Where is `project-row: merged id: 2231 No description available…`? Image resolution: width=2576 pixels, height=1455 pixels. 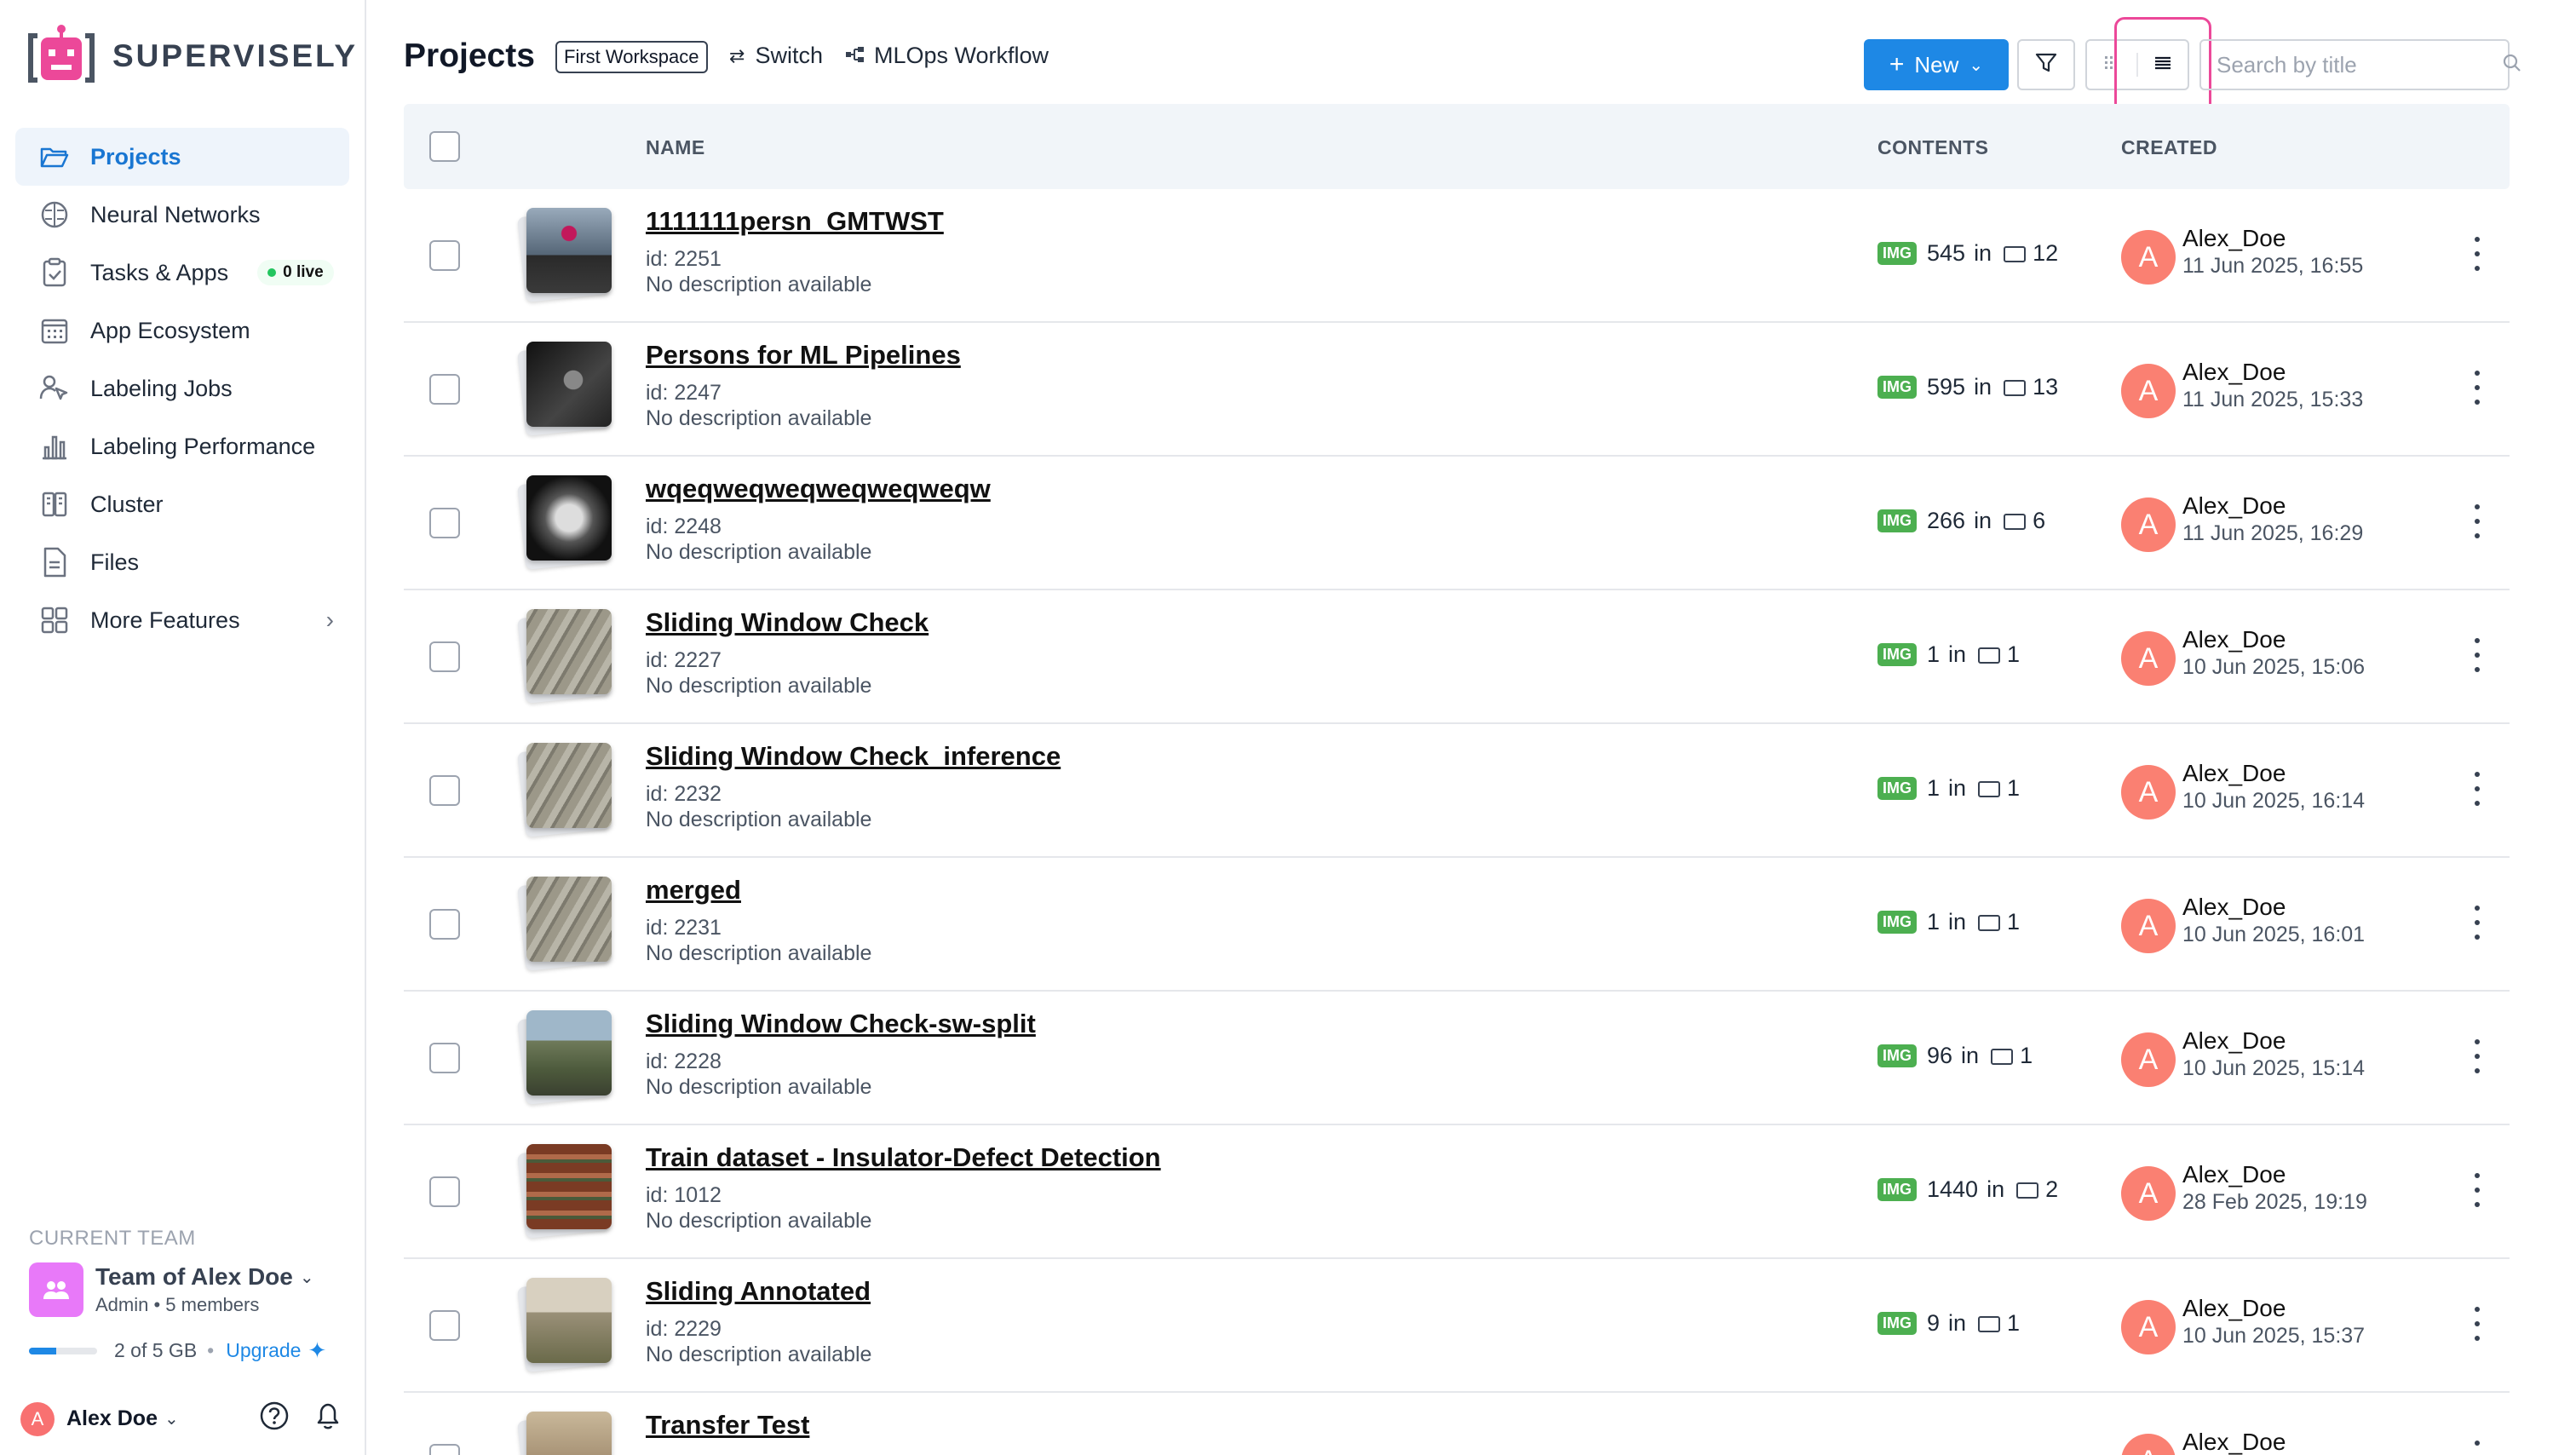
project-row: merged id: 2231 No description available… is located at coordinates (1457, 925).